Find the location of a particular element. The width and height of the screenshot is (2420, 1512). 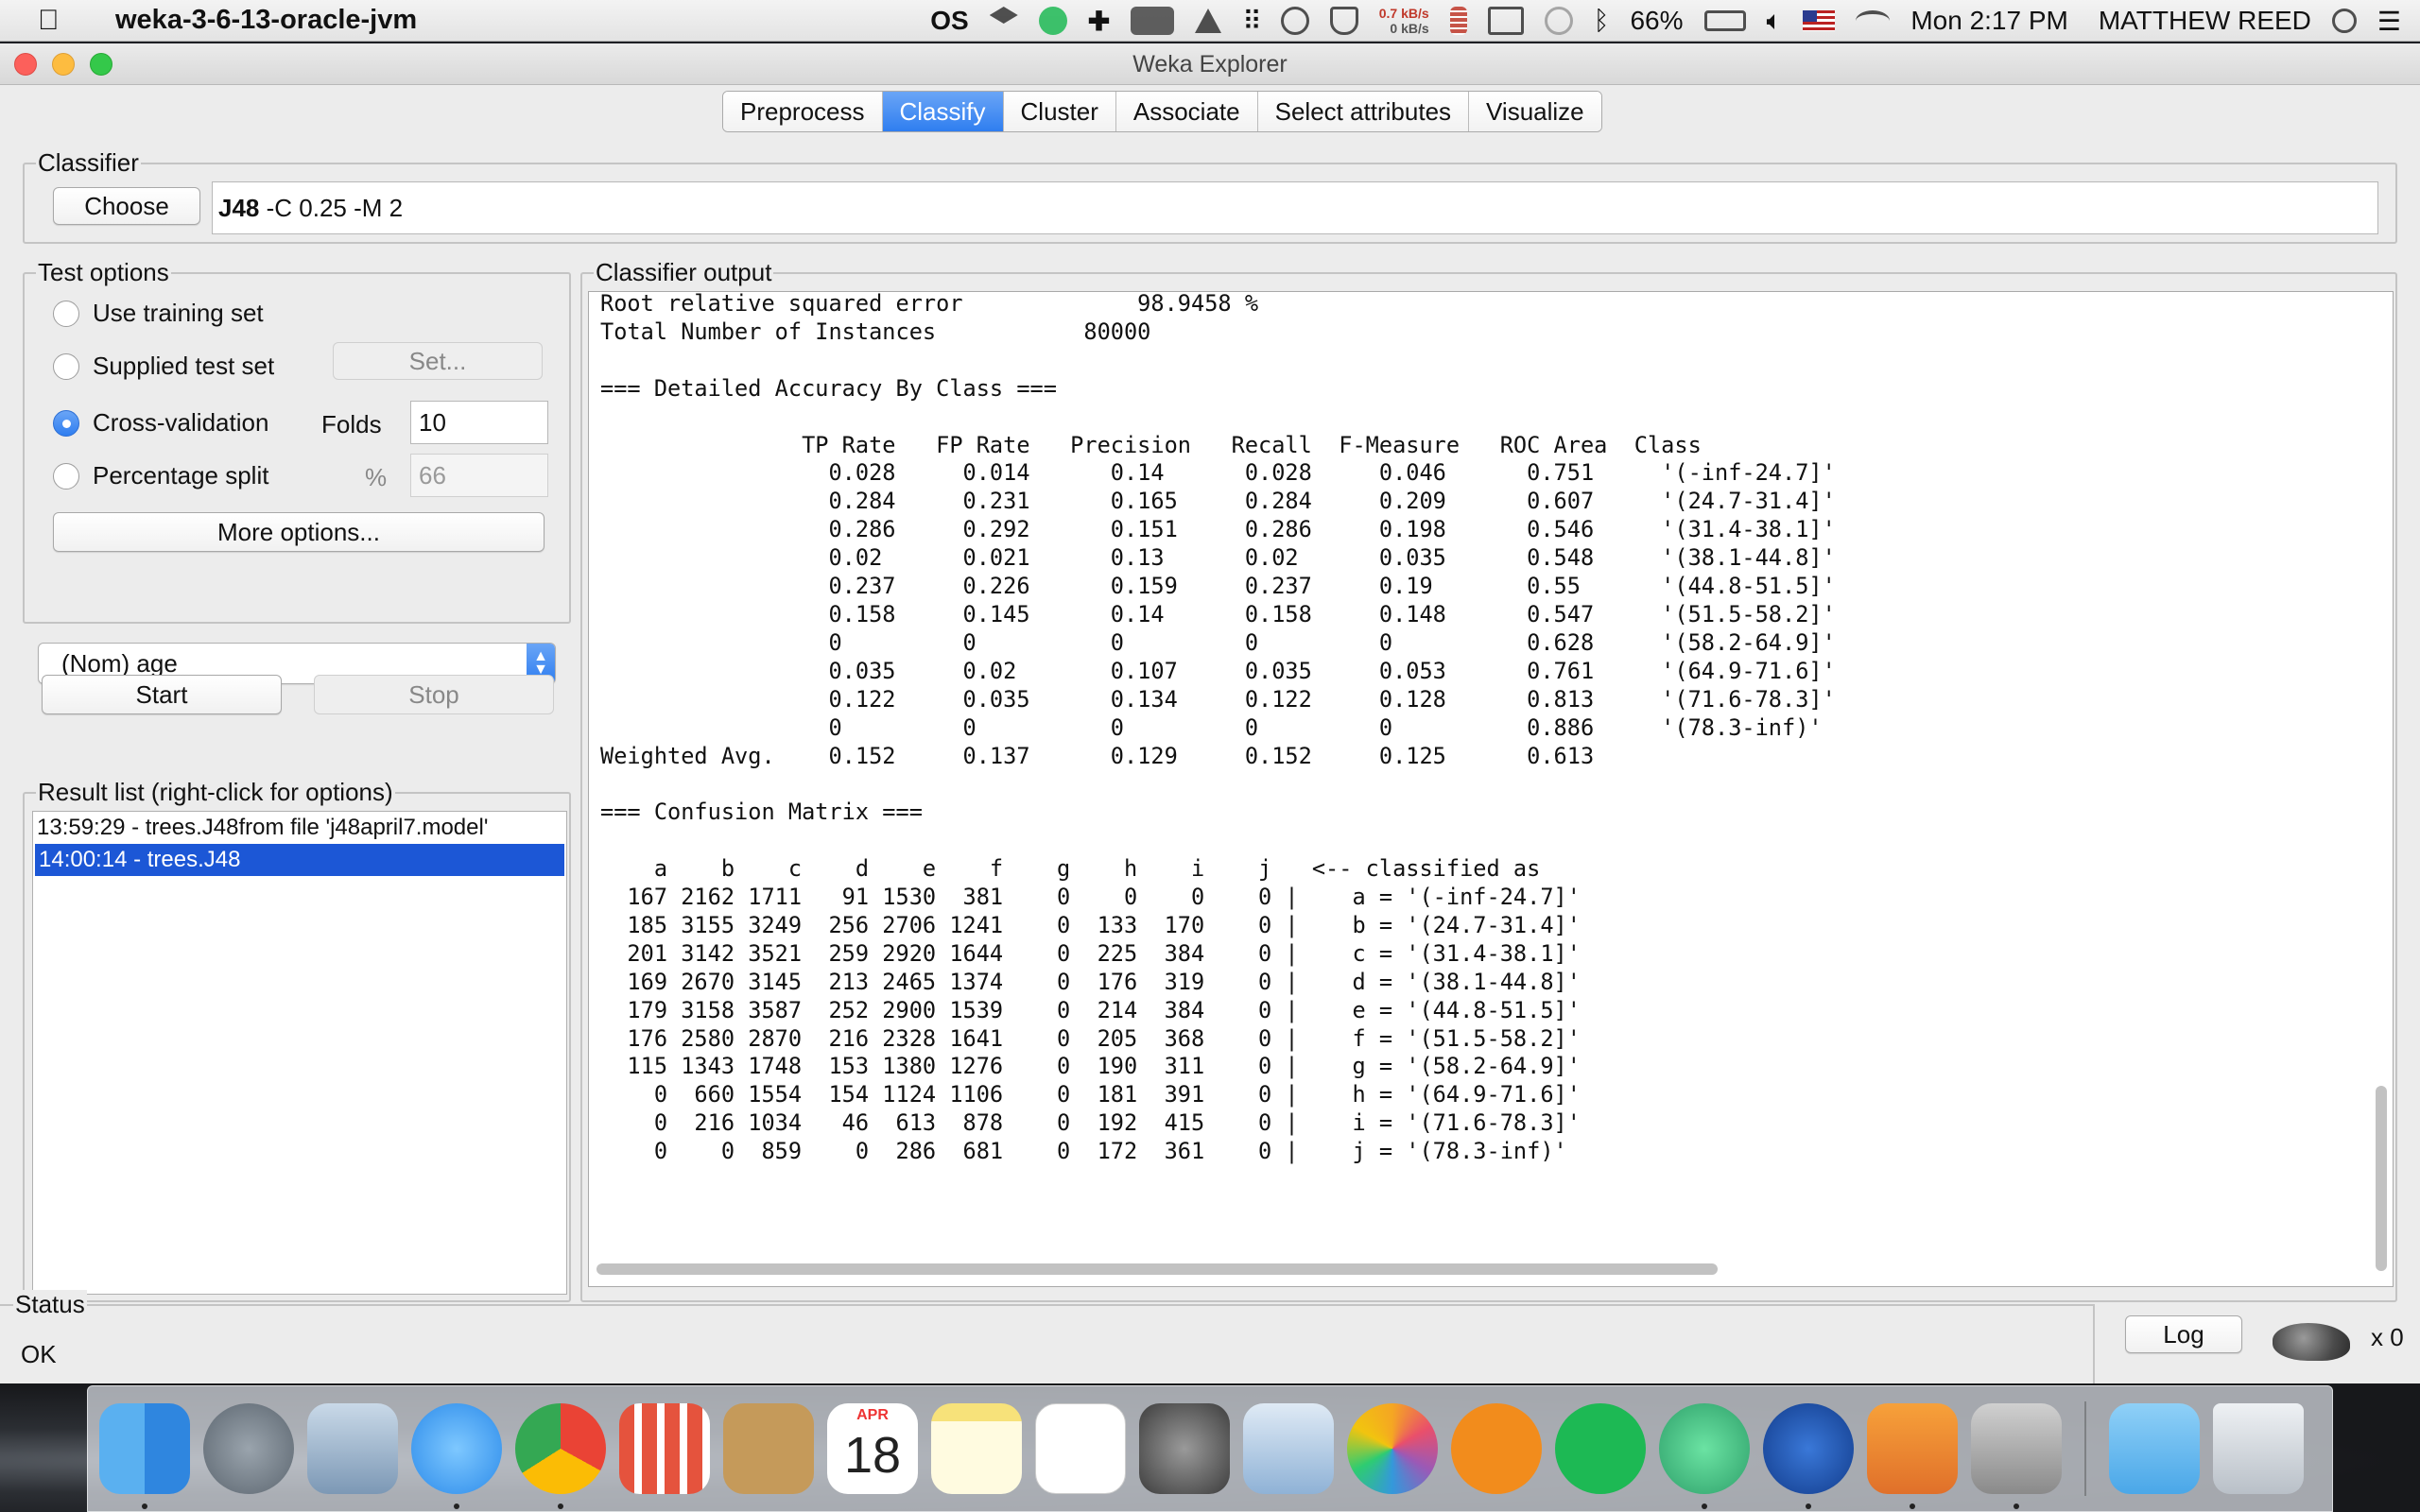

percent-label: % is located at coordinates (376, 477).